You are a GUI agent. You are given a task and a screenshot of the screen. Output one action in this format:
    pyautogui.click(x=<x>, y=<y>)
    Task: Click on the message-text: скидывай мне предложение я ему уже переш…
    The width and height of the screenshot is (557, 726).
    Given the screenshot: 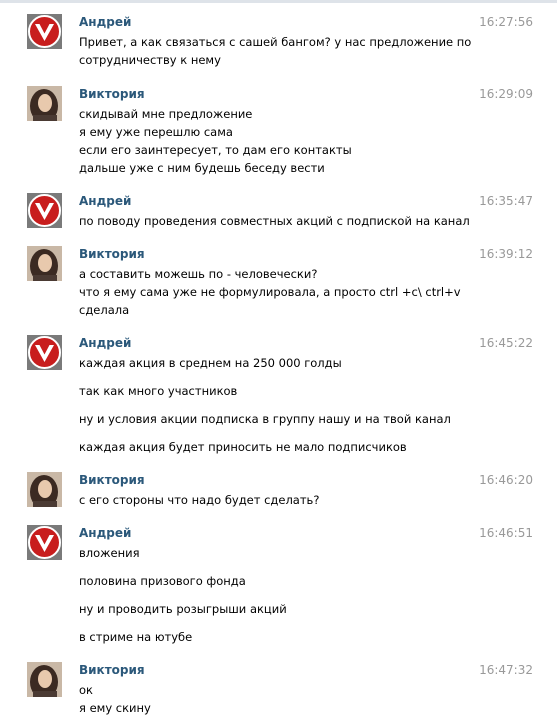 What is the action you would take?
    pyautogui.click(x=304, y=141)
    